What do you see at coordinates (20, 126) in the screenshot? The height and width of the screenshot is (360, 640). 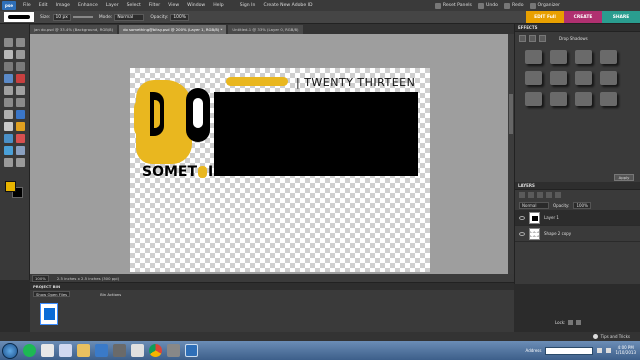 I see `pencil-tool-icon` at bounding box center [20, 126].